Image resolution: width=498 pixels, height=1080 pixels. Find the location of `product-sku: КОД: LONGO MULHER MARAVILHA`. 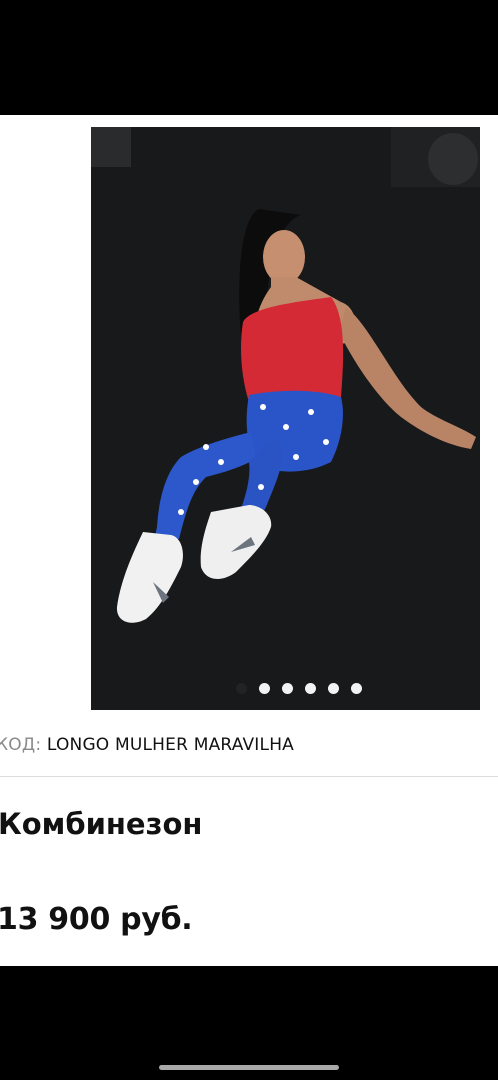

product-sku: КОД: LONGO MULHER MARAVILHA is located at coordinates (147, 747).